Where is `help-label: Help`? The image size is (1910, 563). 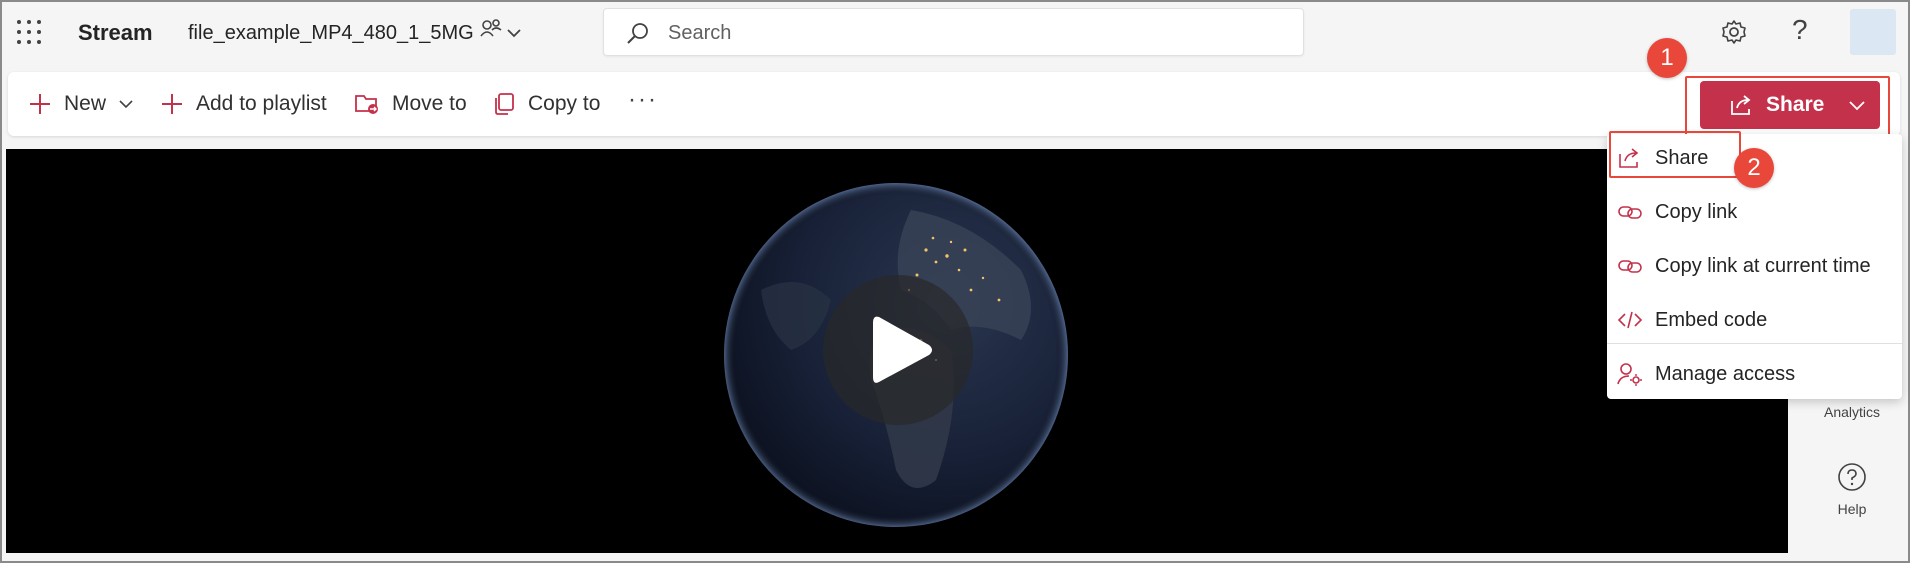 help-label: Help is located at coordinates (1852, 509).